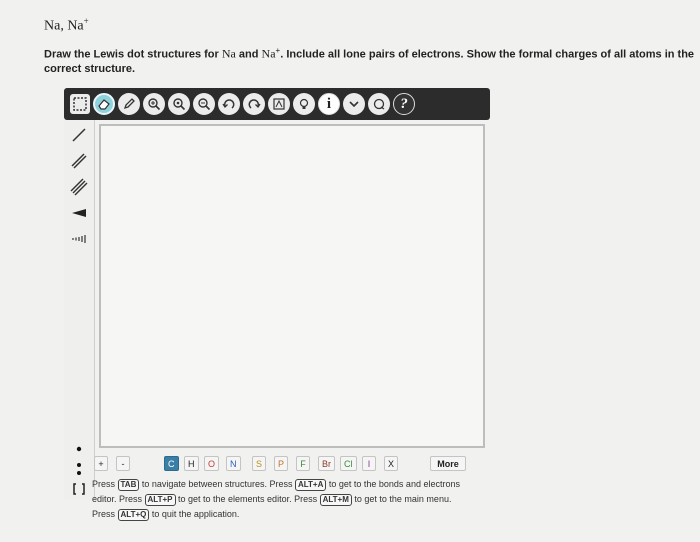 This screenshot has height=542, width=700. What do you see at coordinates (348, 463) in the screenshot?
I see `element-cl-button: Cl` at bounding box center [348, 463].